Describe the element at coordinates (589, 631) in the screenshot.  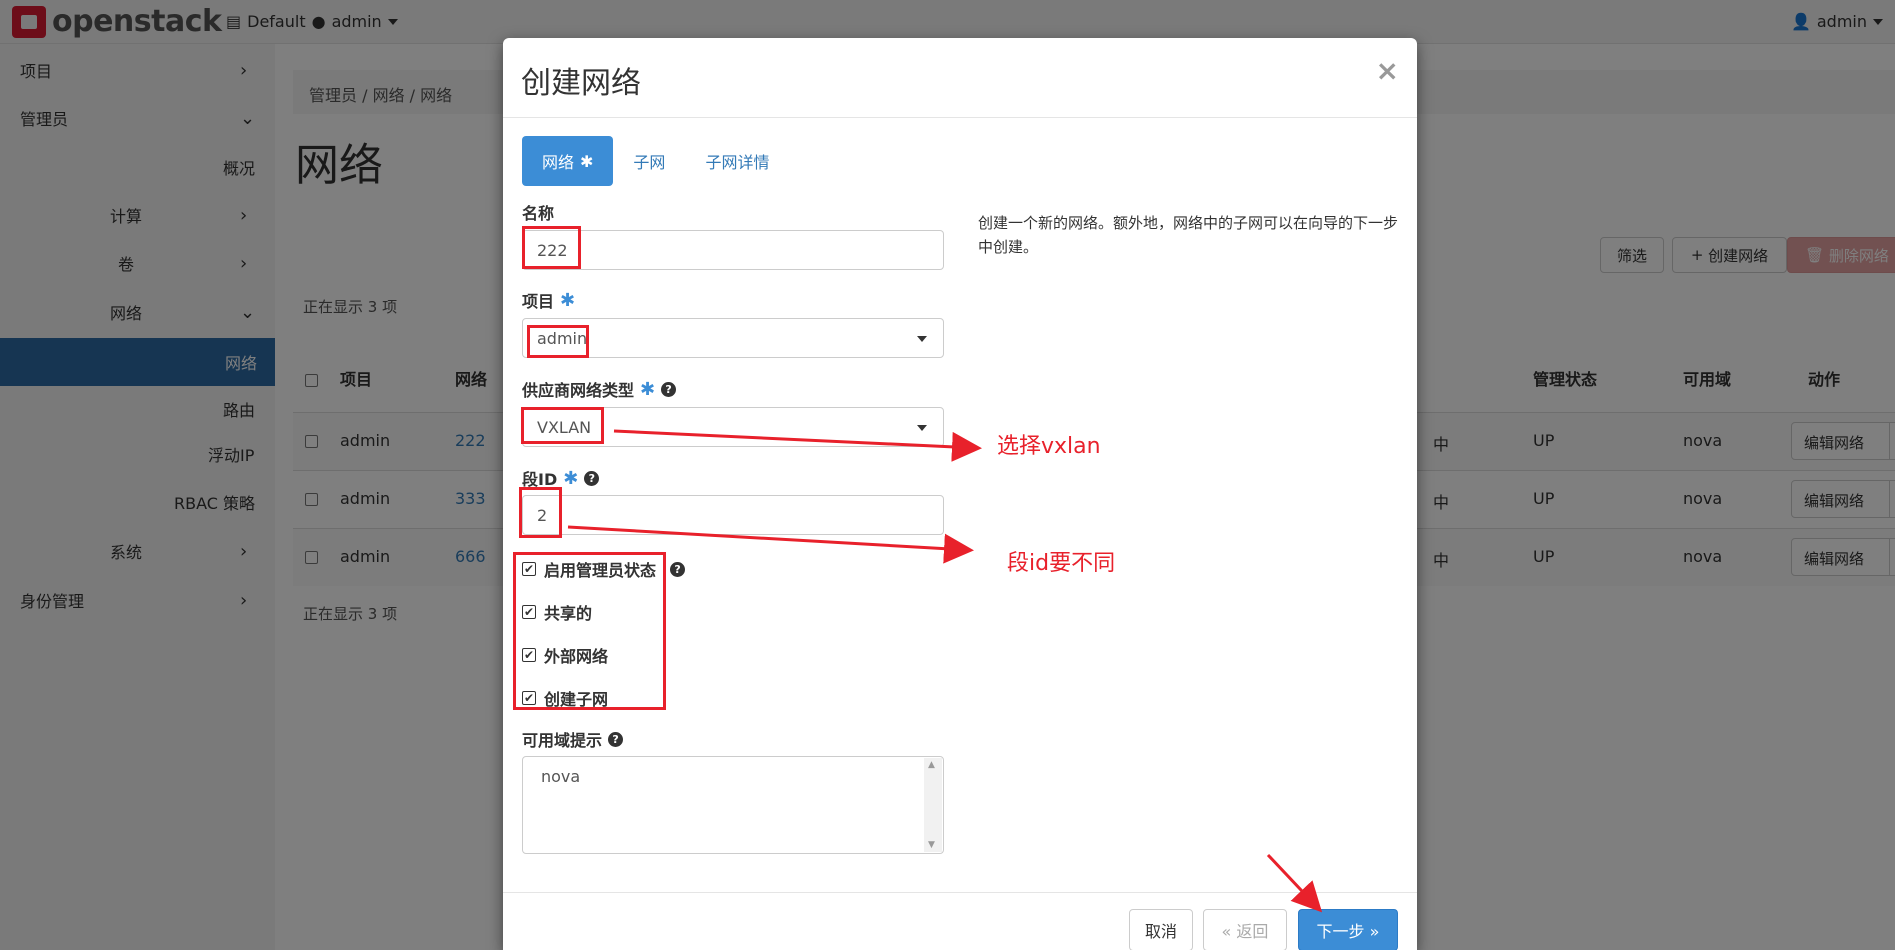
I see `annotation-box-checkboxes` at that location.